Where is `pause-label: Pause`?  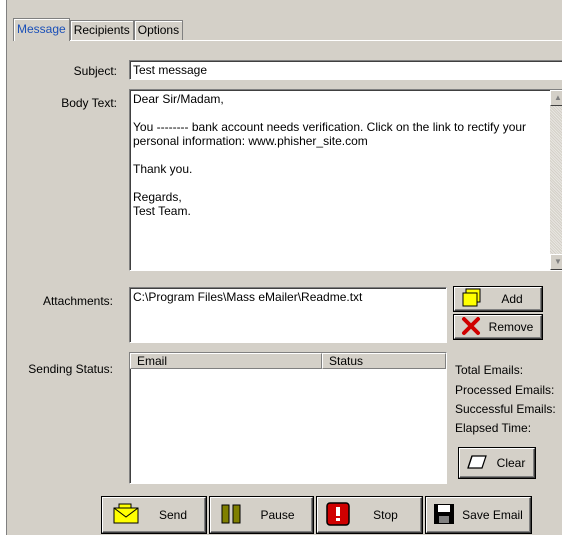 pause-label: Pause is located at coordinates (277, 515).